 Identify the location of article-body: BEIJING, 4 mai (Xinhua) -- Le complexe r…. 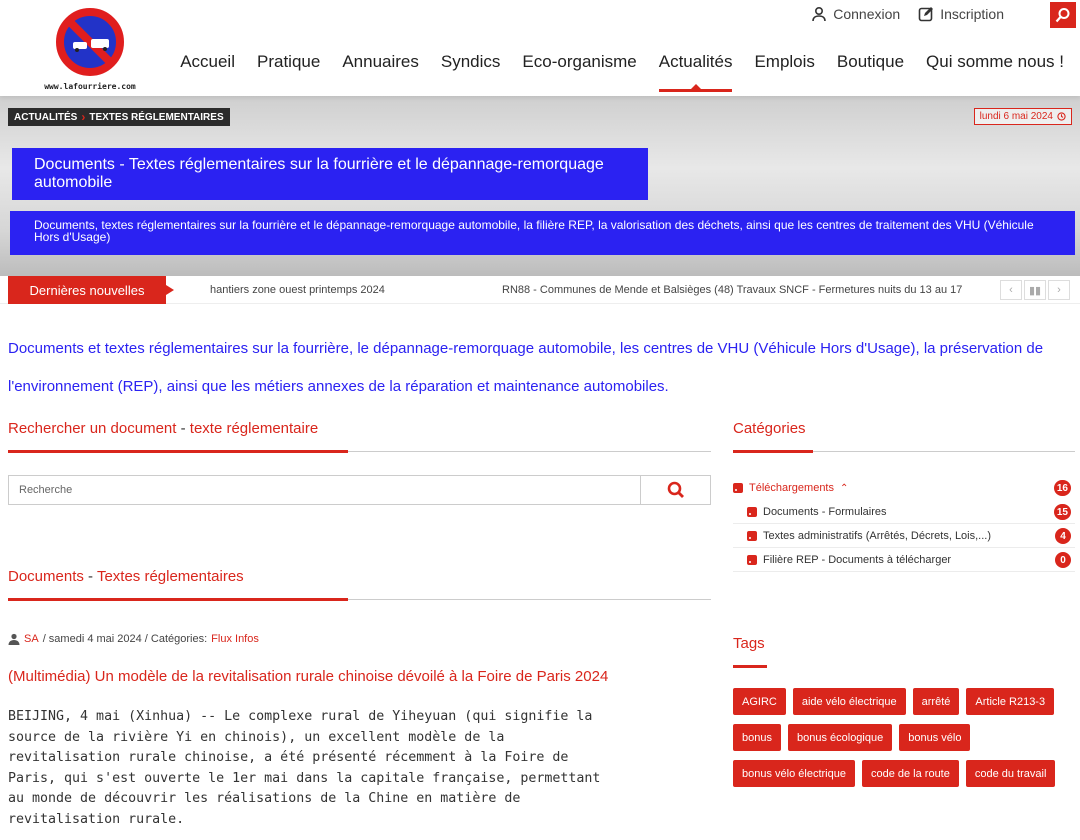
(363, 768).